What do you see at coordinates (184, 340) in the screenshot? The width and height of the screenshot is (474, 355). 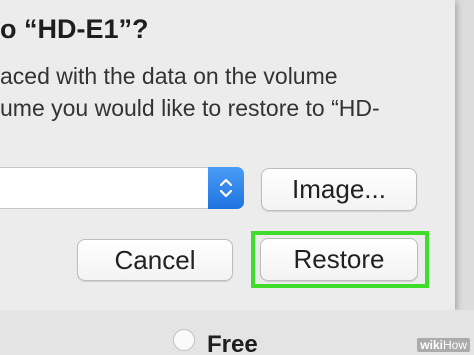 I see `free-radio-button` at bounding box center [184, 340].